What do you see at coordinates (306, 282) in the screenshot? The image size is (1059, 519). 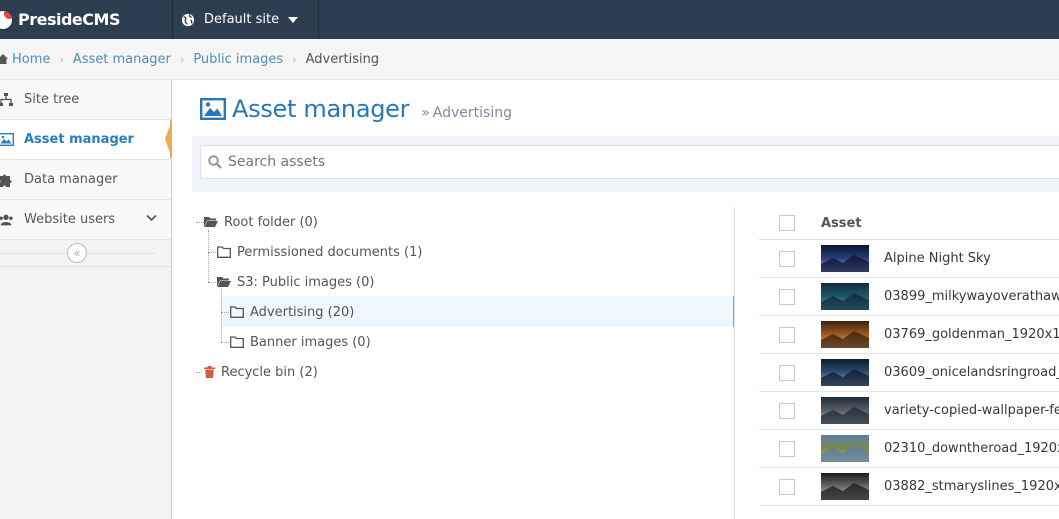 I see `tree-node-label: S3: Public images (0)` at bounding box center [306, 282].